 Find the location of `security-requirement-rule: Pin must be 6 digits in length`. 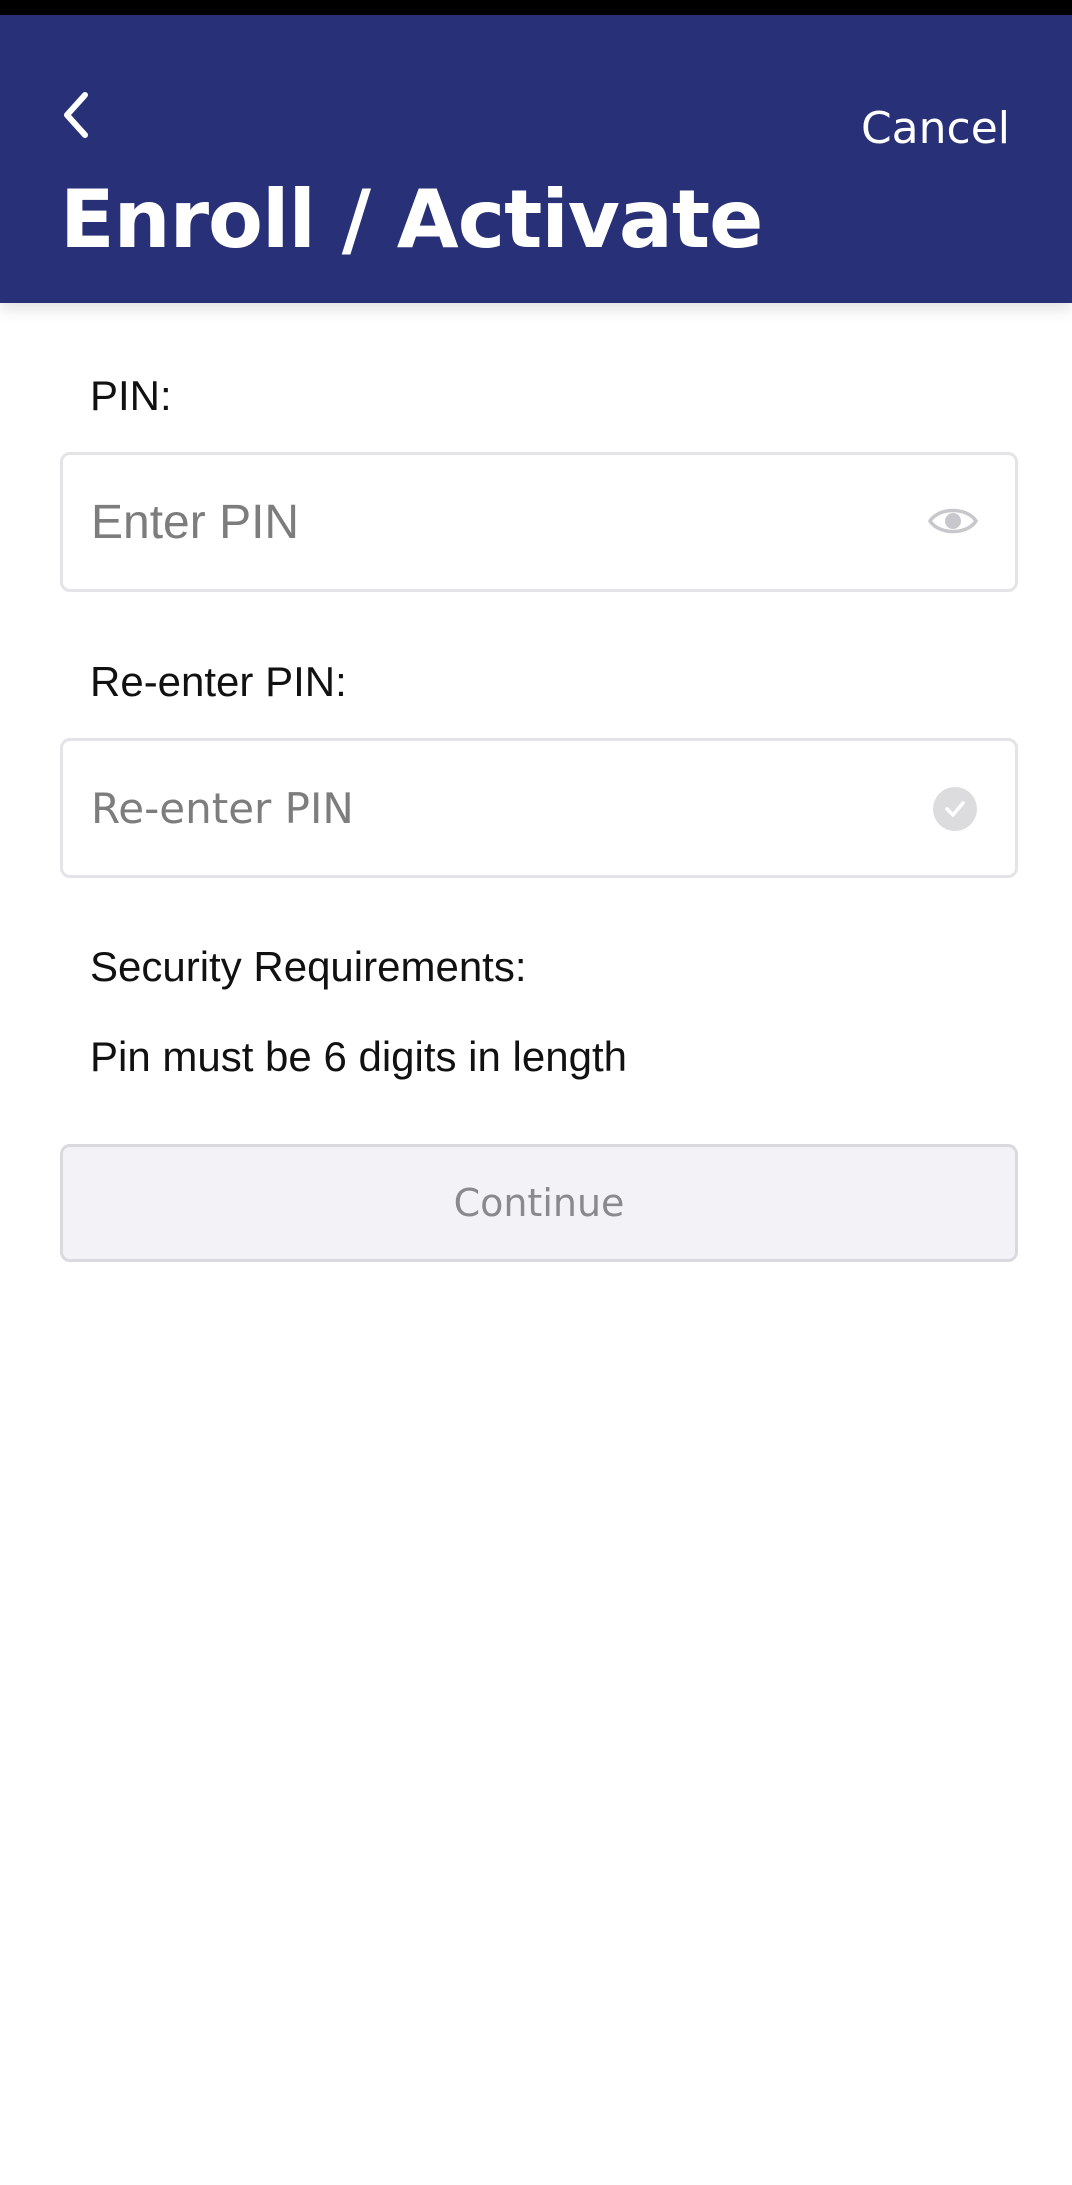

security-requirement-rule: Pin must be 6 digits in length is located at coordinates (358, 1056).